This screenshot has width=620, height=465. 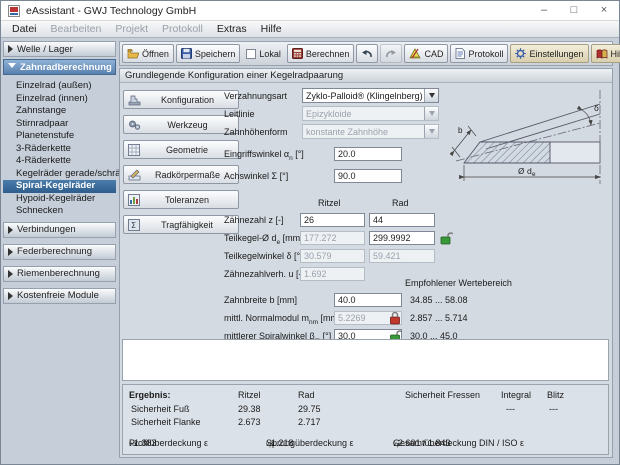 What do you see at coordinates (134, 199) in the screenshot?
I see `tolerance-chart-icon` at bounding box center [134, 199].